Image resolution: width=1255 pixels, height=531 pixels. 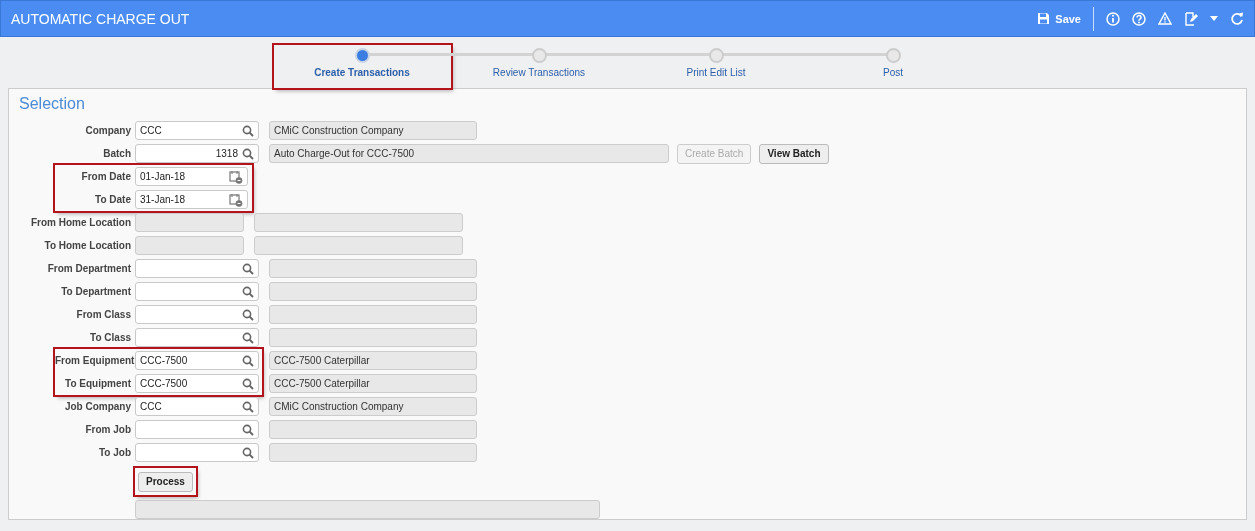 What do you see at coordinates (1214, 18) in the screenshot?
I see `caret-icon` at bounding box center [1214, 18].